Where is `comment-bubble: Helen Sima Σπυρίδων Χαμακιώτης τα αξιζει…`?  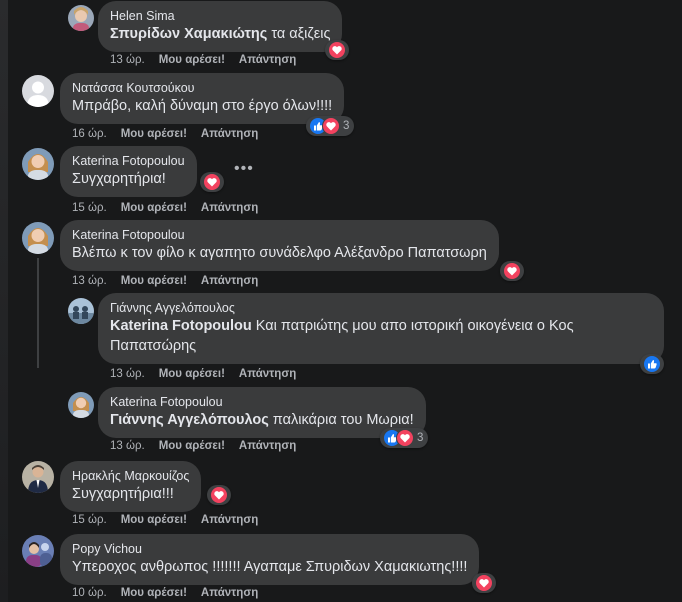
comment-bubble: Helen Sima Σπυρίδων Χαμακιώτης τα αξιζει… is located at coordinates (220, 26).